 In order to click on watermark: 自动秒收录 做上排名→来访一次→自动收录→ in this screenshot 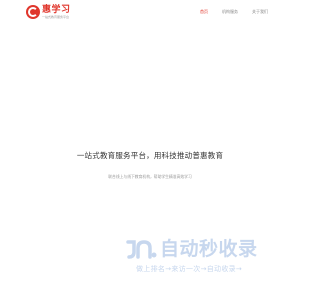, I will do `click(206, 258)`.